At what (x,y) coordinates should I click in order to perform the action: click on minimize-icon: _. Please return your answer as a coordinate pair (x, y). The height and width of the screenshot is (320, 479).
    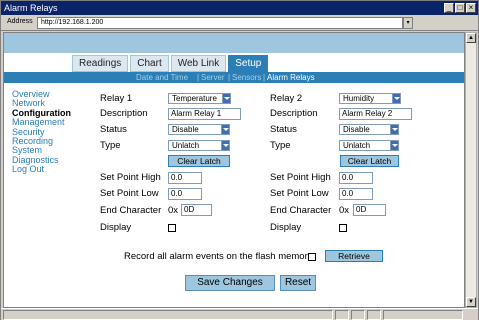
    Looking at the image, I should click on (449, 8).